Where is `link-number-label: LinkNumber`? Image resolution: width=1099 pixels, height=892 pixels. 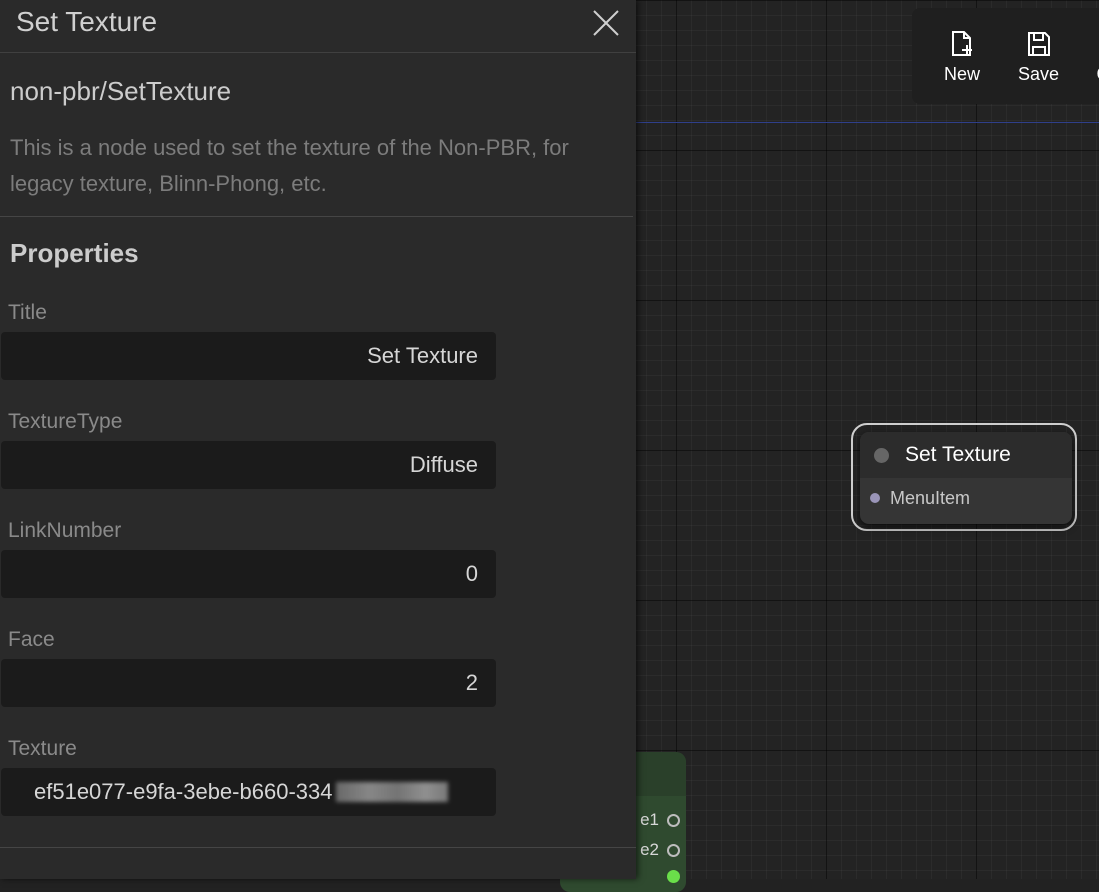
link-number-label: LinkNumber is located at coordinates (64, 531).